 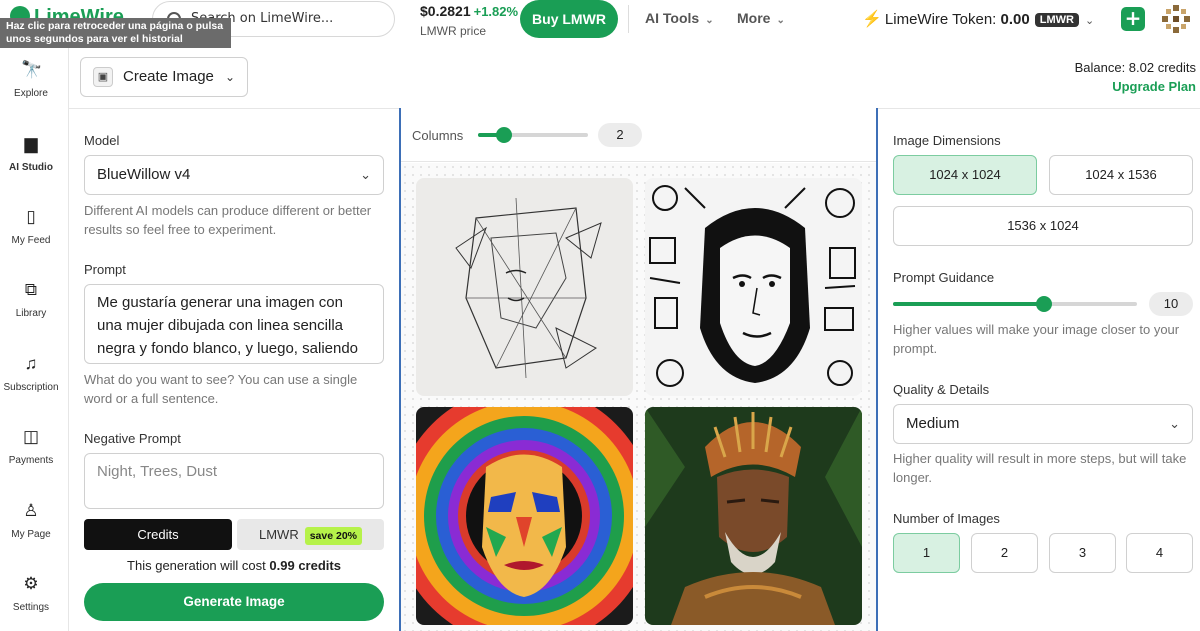 I want to click on doodle-woman-image, so click(x=753, y=287).